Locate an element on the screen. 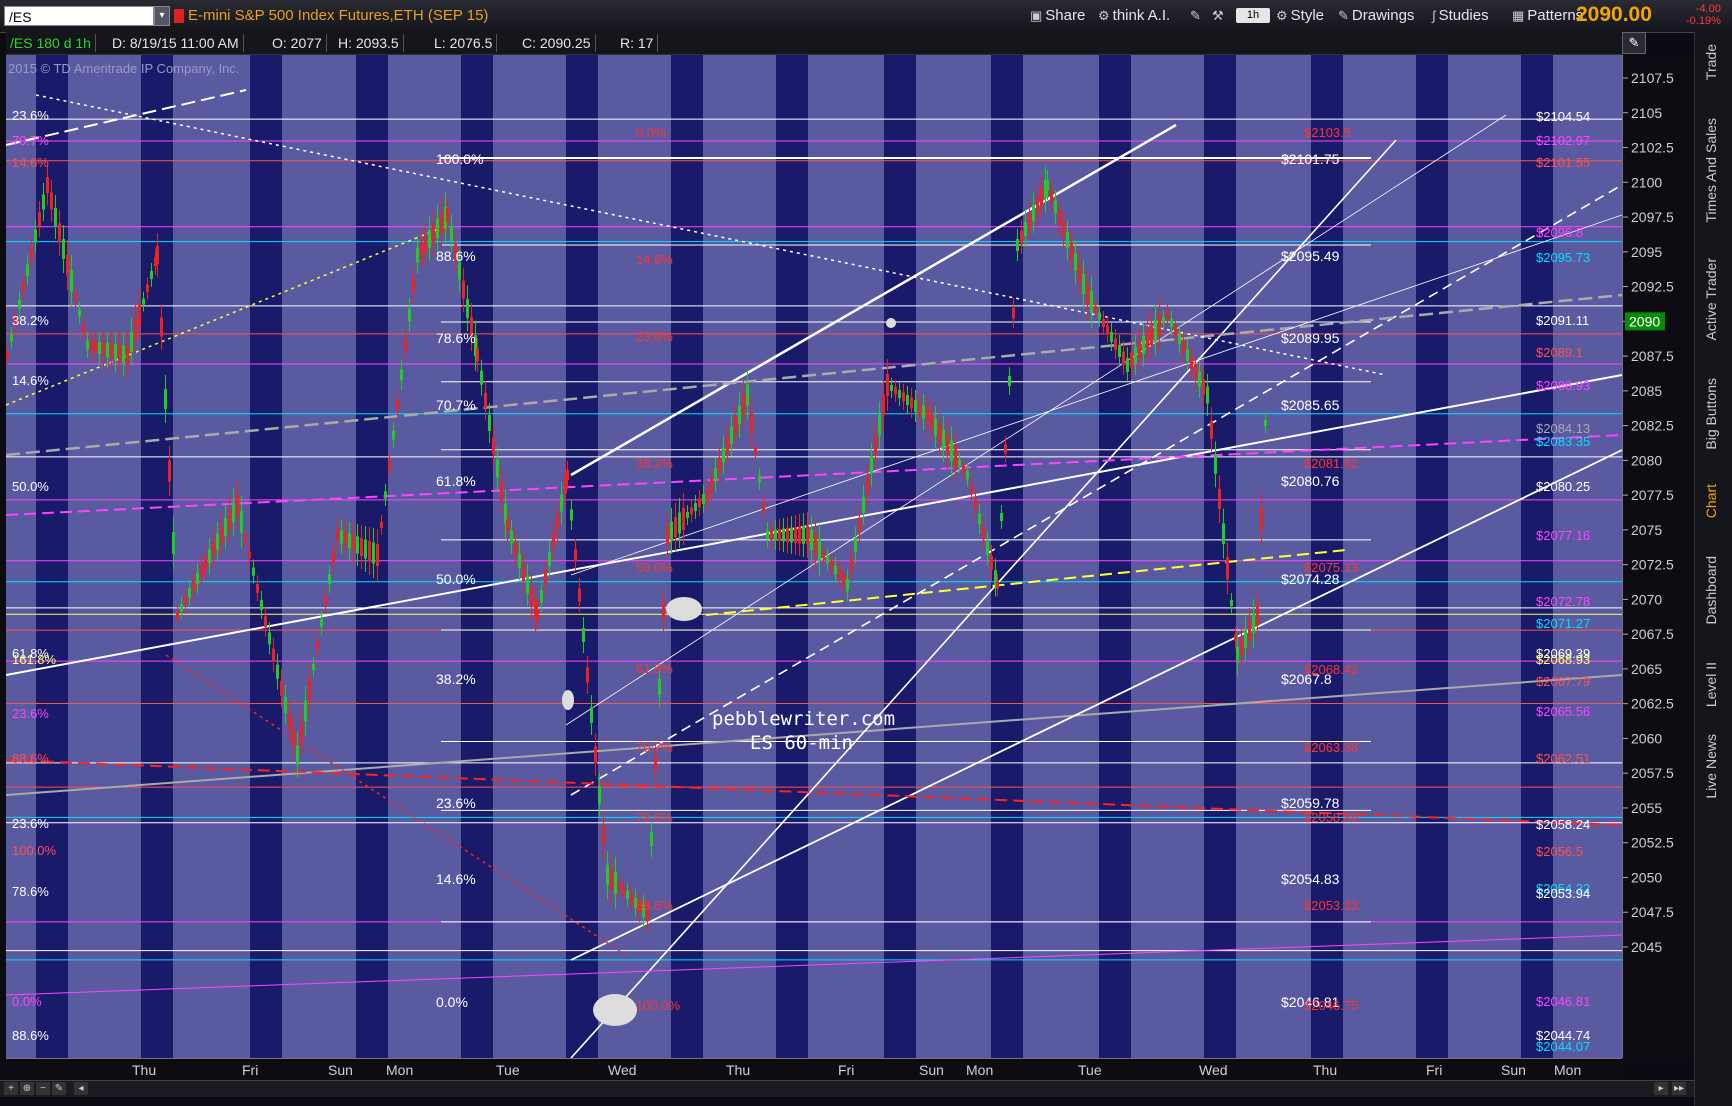 The image size is (1732, 1106). drawing-toggle-icon: ✎ is located at coordinates (1634, 43).